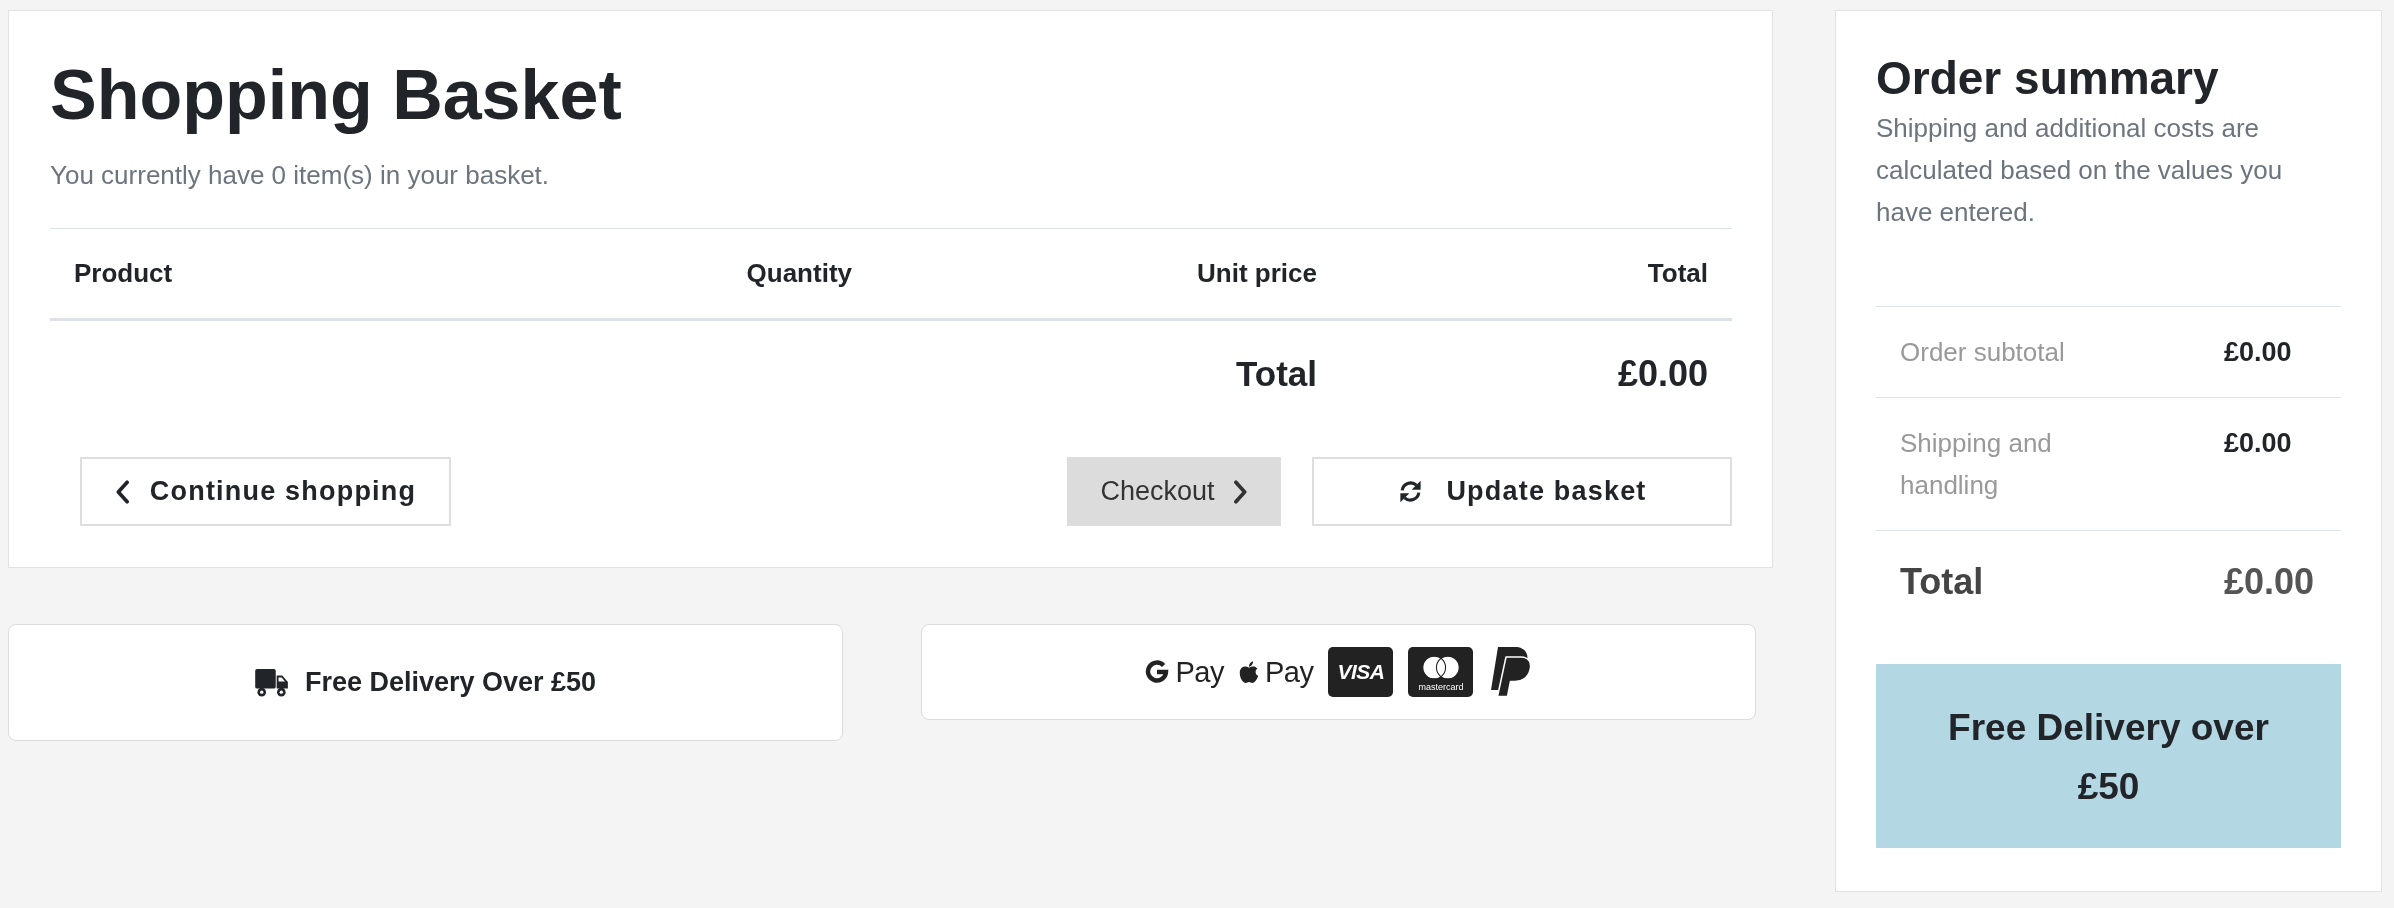 The width and height of the screenshot is (2394, 908). Describe the element at coordinates (265, 491) in the screenshot. I see `continue-shopping-button: Continue shopping` at that location.